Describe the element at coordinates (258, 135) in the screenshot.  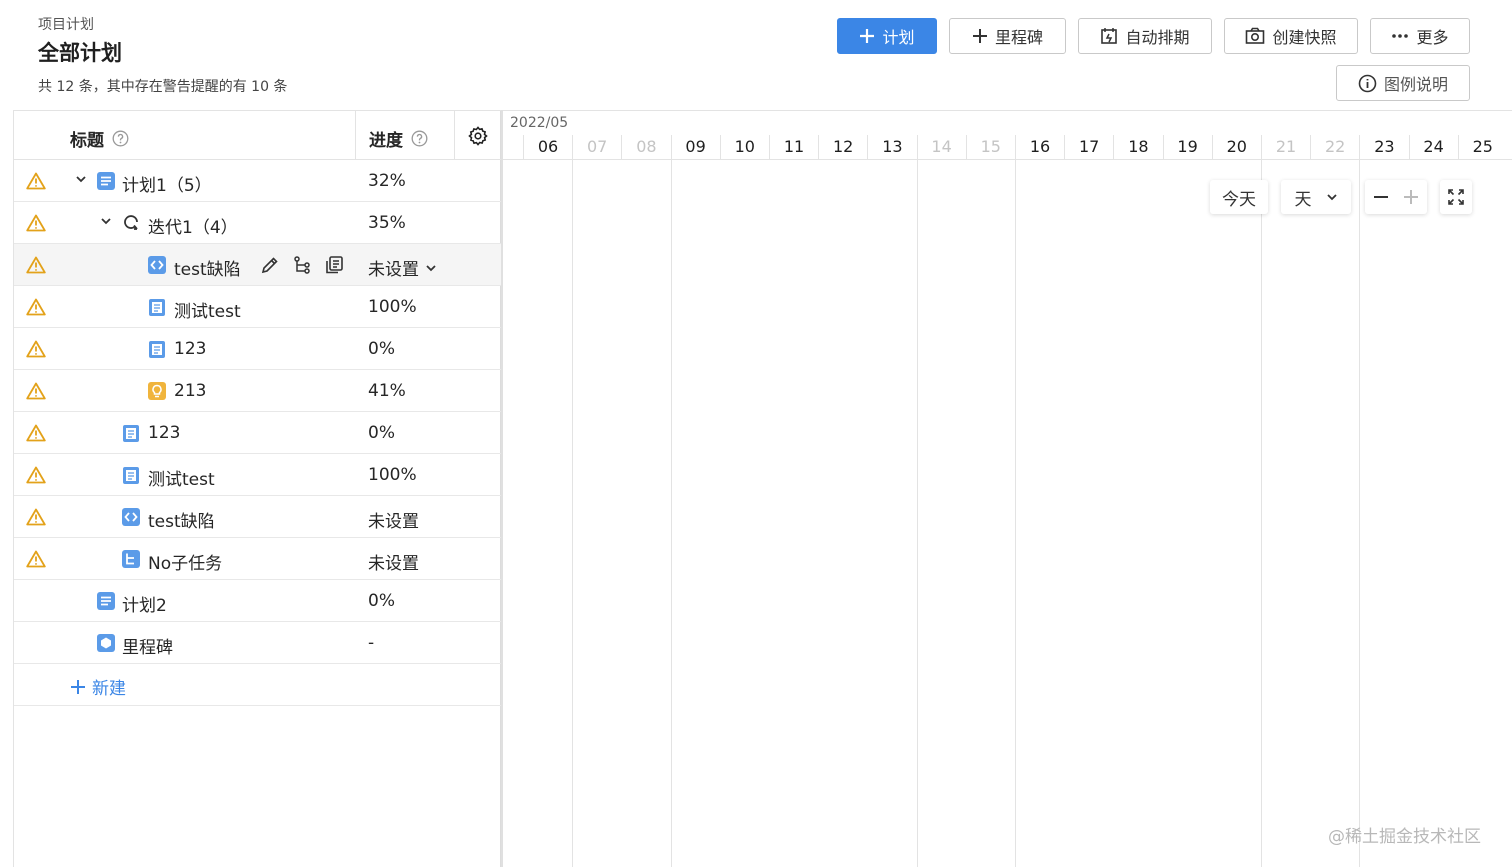
I see `table-header: 标题 进度` at that location.